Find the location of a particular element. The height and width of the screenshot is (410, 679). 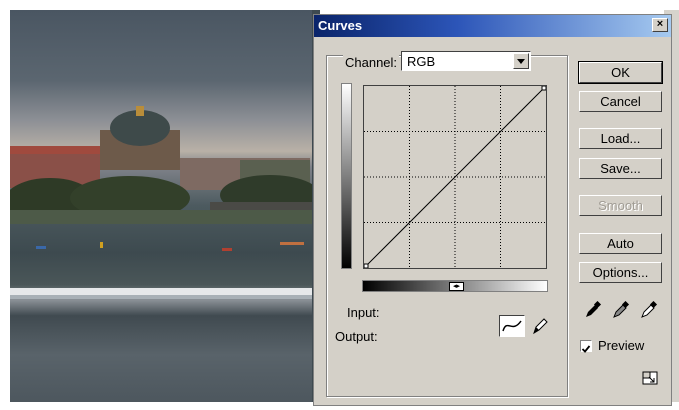

curve-tool-icon is located at coordinates (512, 326).